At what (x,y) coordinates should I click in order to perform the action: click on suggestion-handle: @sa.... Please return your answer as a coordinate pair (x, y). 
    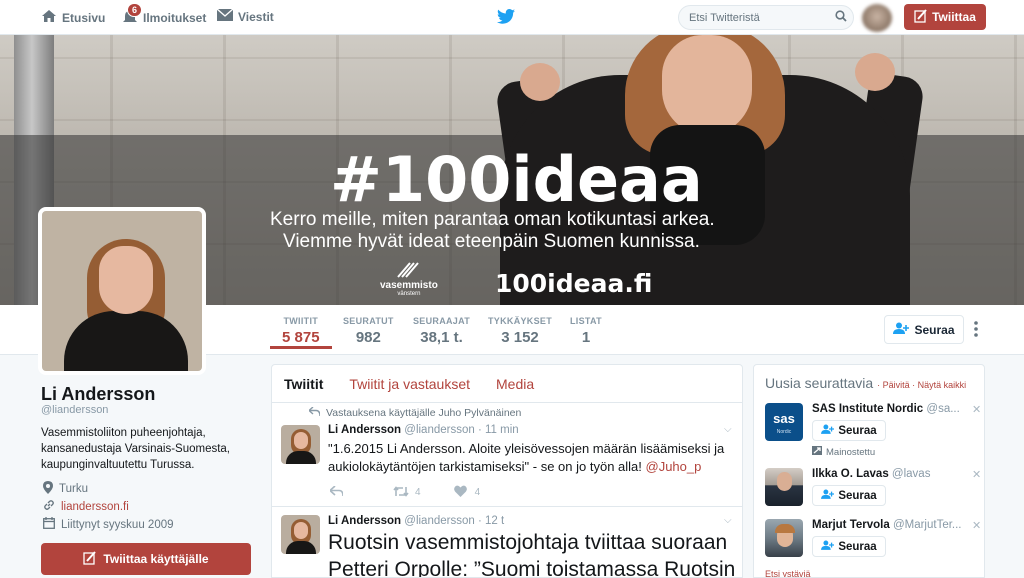
    Looking at the image, I should click on (943, 409).